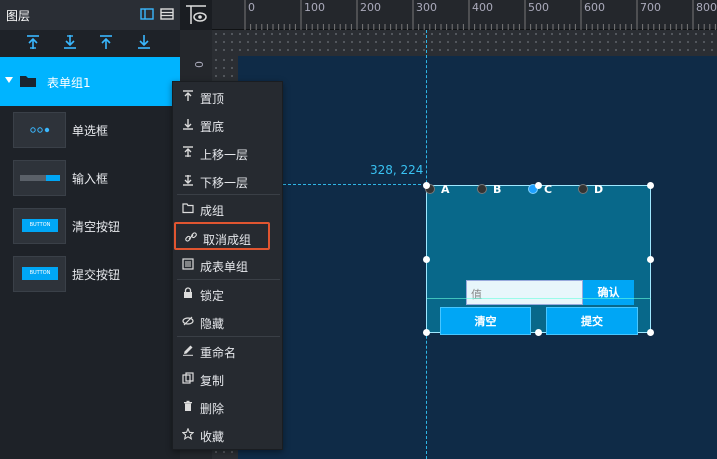 Image resolution: width=717 pixels, height=459 pixels. What do you see at coordinates (397, 170) in the screenshot?
I see `coordinate-readout: 328, 224` at bounding box center [397, 170].